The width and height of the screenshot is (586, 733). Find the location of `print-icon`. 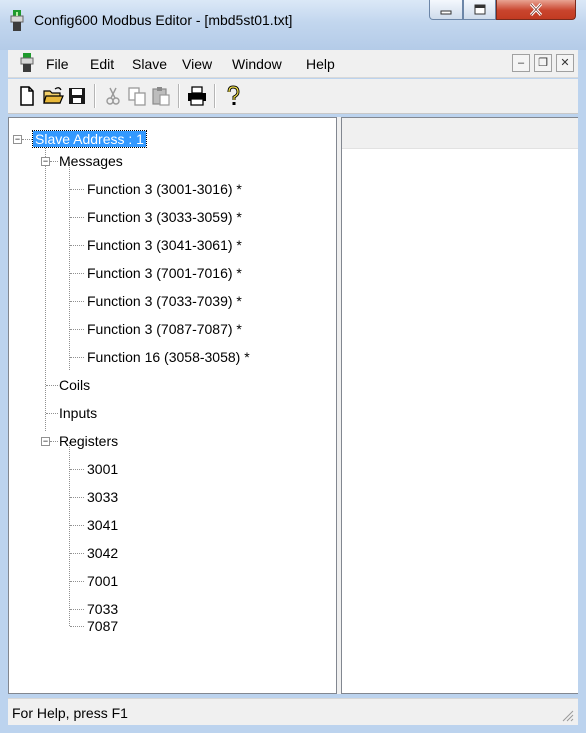

print-icon is located at coordinates (197, 96).